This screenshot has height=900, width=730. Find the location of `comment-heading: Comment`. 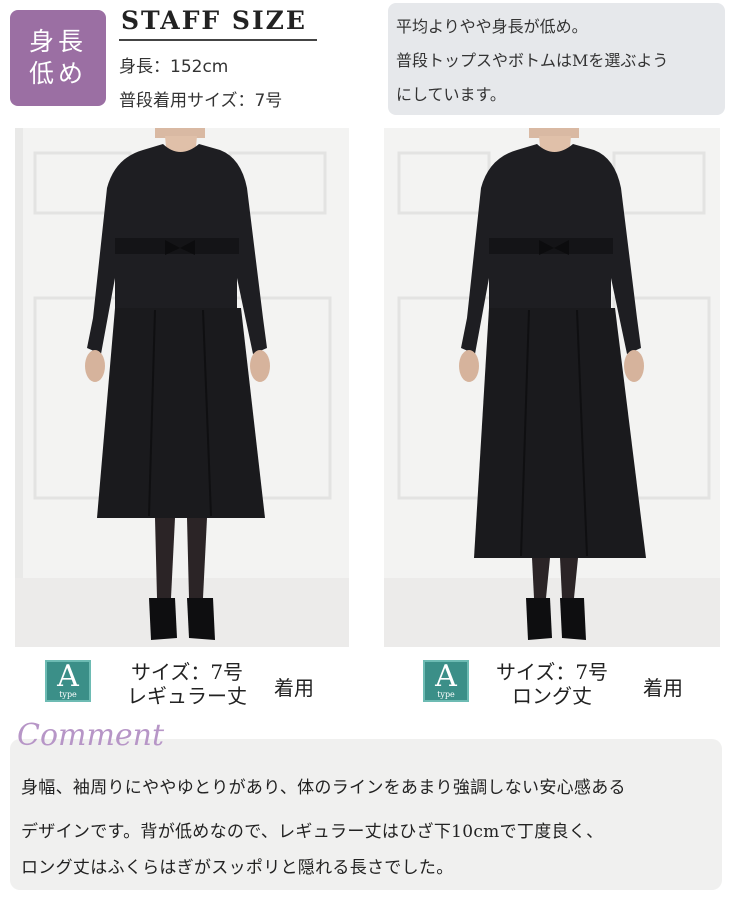

comment-heading: Comment is located at coordinates (91, 735).